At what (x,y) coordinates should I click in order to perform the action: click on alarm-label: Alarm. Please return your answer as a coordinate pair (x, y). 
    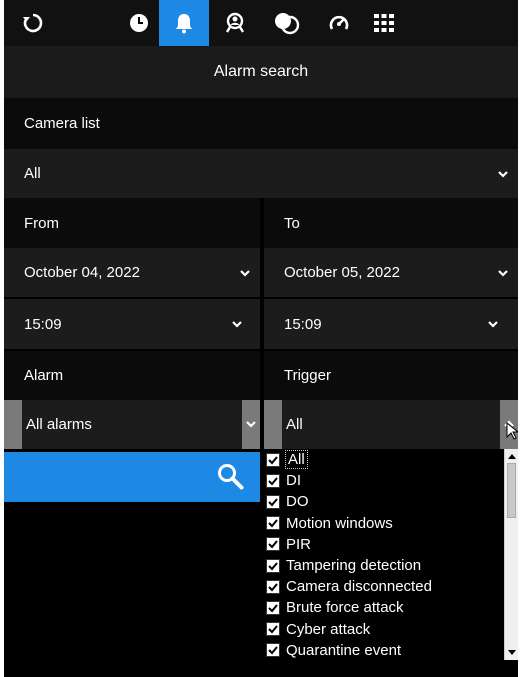
    Looking at the image, I should click on (132, 375).